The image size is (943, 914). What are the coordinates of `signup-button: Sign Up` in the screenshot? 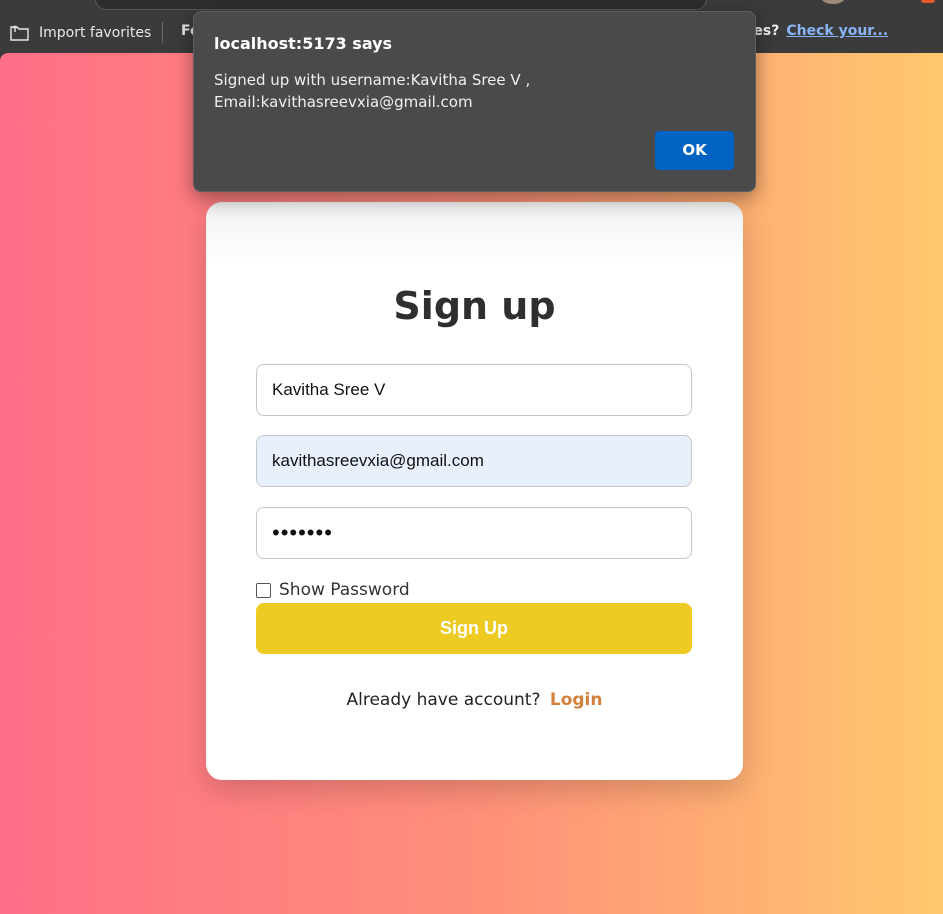 It's located at (474, 628).